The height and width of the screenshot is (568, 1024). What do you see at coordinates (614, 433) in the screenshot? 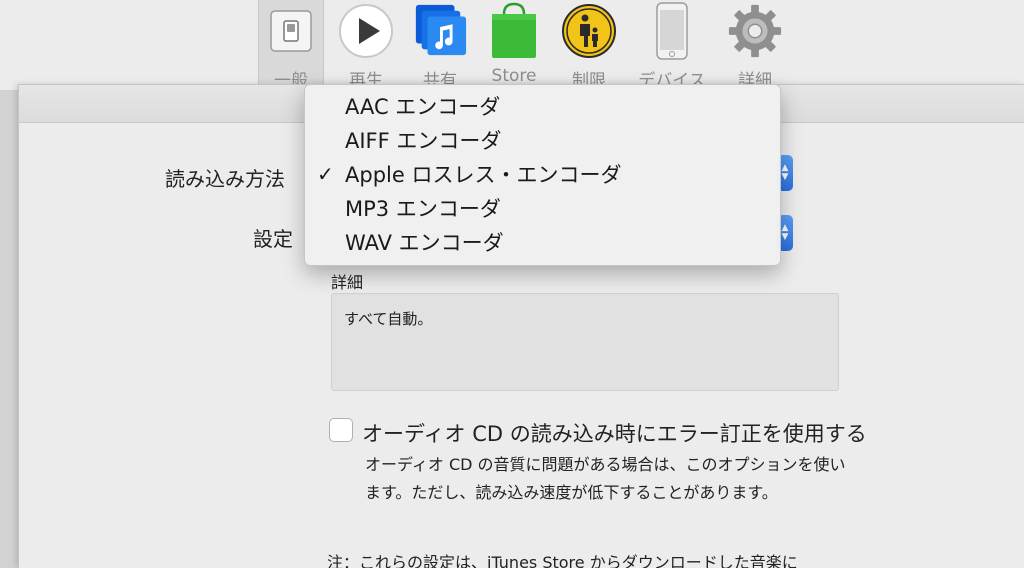
I see `error-correction-label: オーディオ CD の読み込み時にエラー訂正を使用する` at bounding box center [614, 433].